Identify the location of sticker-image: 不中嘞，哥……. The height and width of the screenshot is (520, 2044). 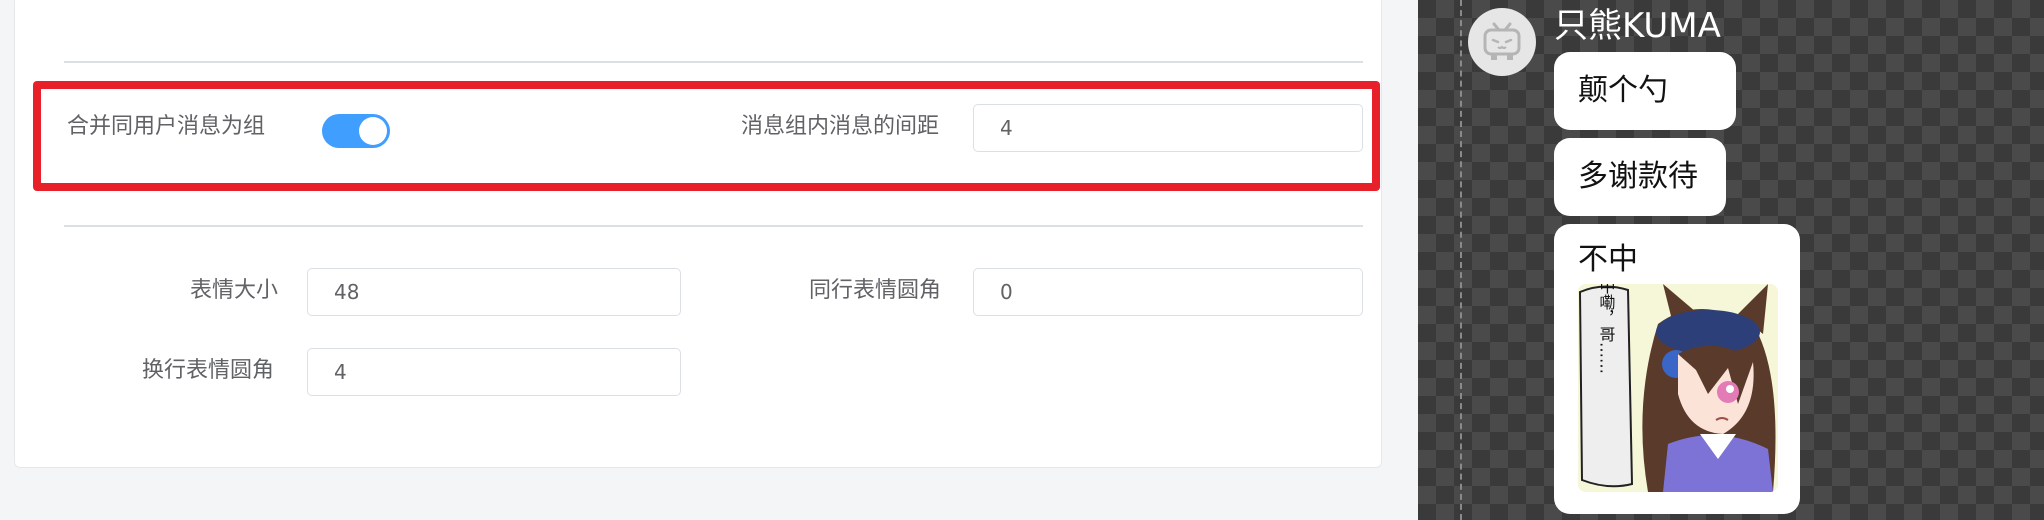
(1678, 388).